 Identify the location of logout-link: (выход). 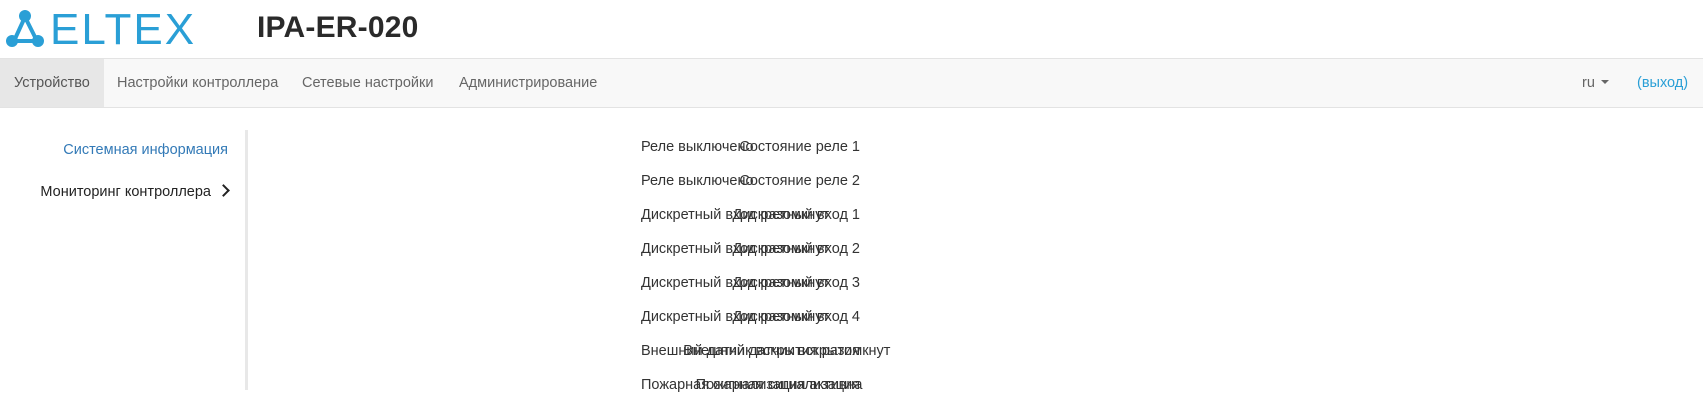
(1662, 83).